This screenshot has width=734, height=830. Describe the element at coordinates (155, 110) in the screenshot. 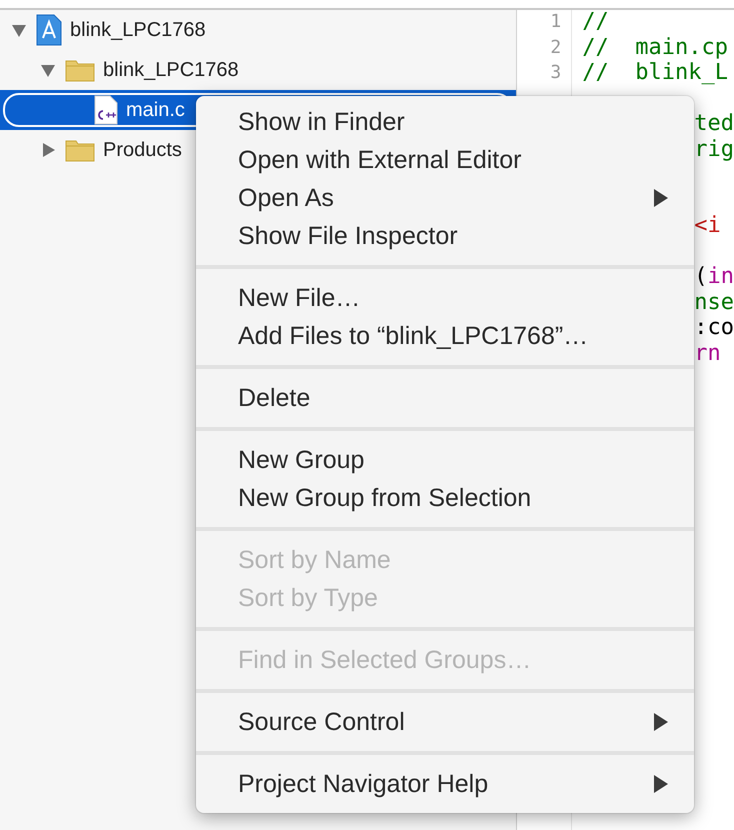

I see `tree-item-label: main.c` at that location.